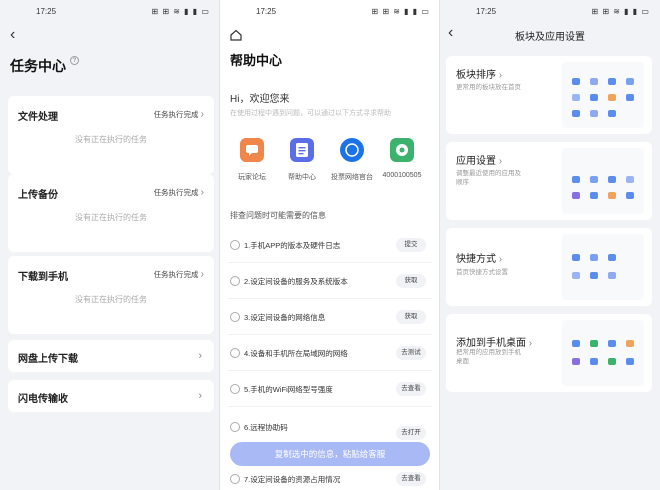  I want to click on app-hotline: 4000100505, so click(402, 158).